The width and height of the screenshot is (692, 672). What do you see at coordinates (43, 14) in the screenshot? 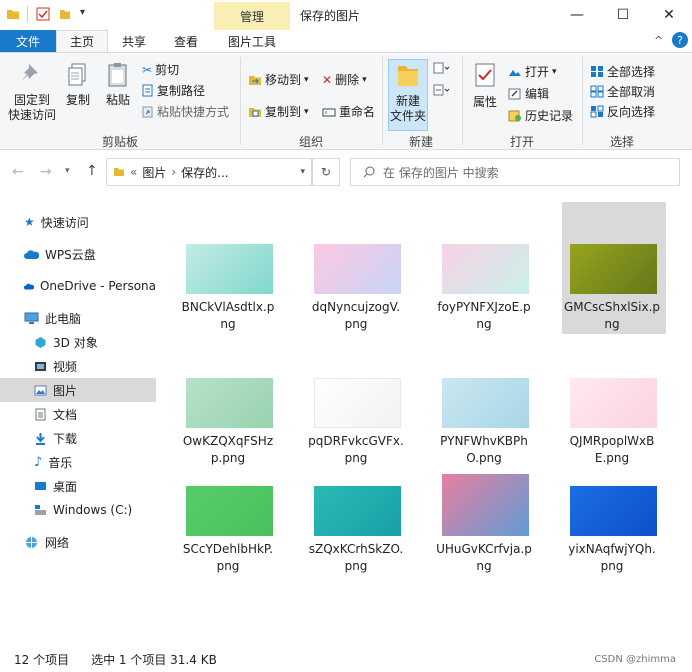
I see `properties-quick-icon` at bounding box center [43, 14].